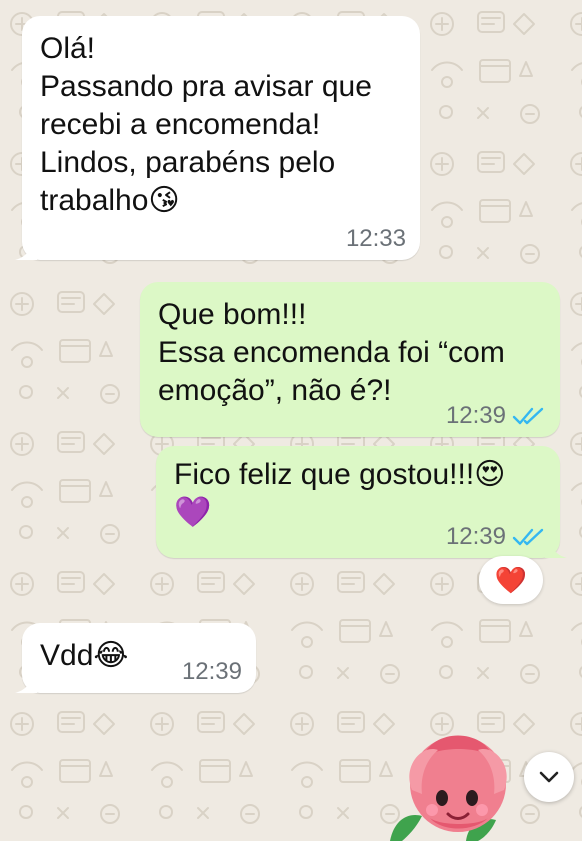 The image size is (582, 841). I want to click on heart-eyes-emoji: 😍, so click(490, 474).